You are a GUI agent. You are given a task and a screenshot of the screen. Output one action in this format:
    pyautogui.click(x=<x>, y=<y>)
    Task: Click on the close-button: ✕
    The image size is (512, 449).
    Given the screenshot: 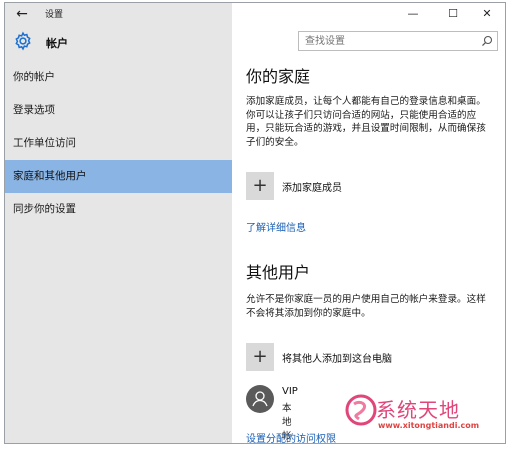 What is the action you would take?
    pyautogui.click(x=487, y=14)
    